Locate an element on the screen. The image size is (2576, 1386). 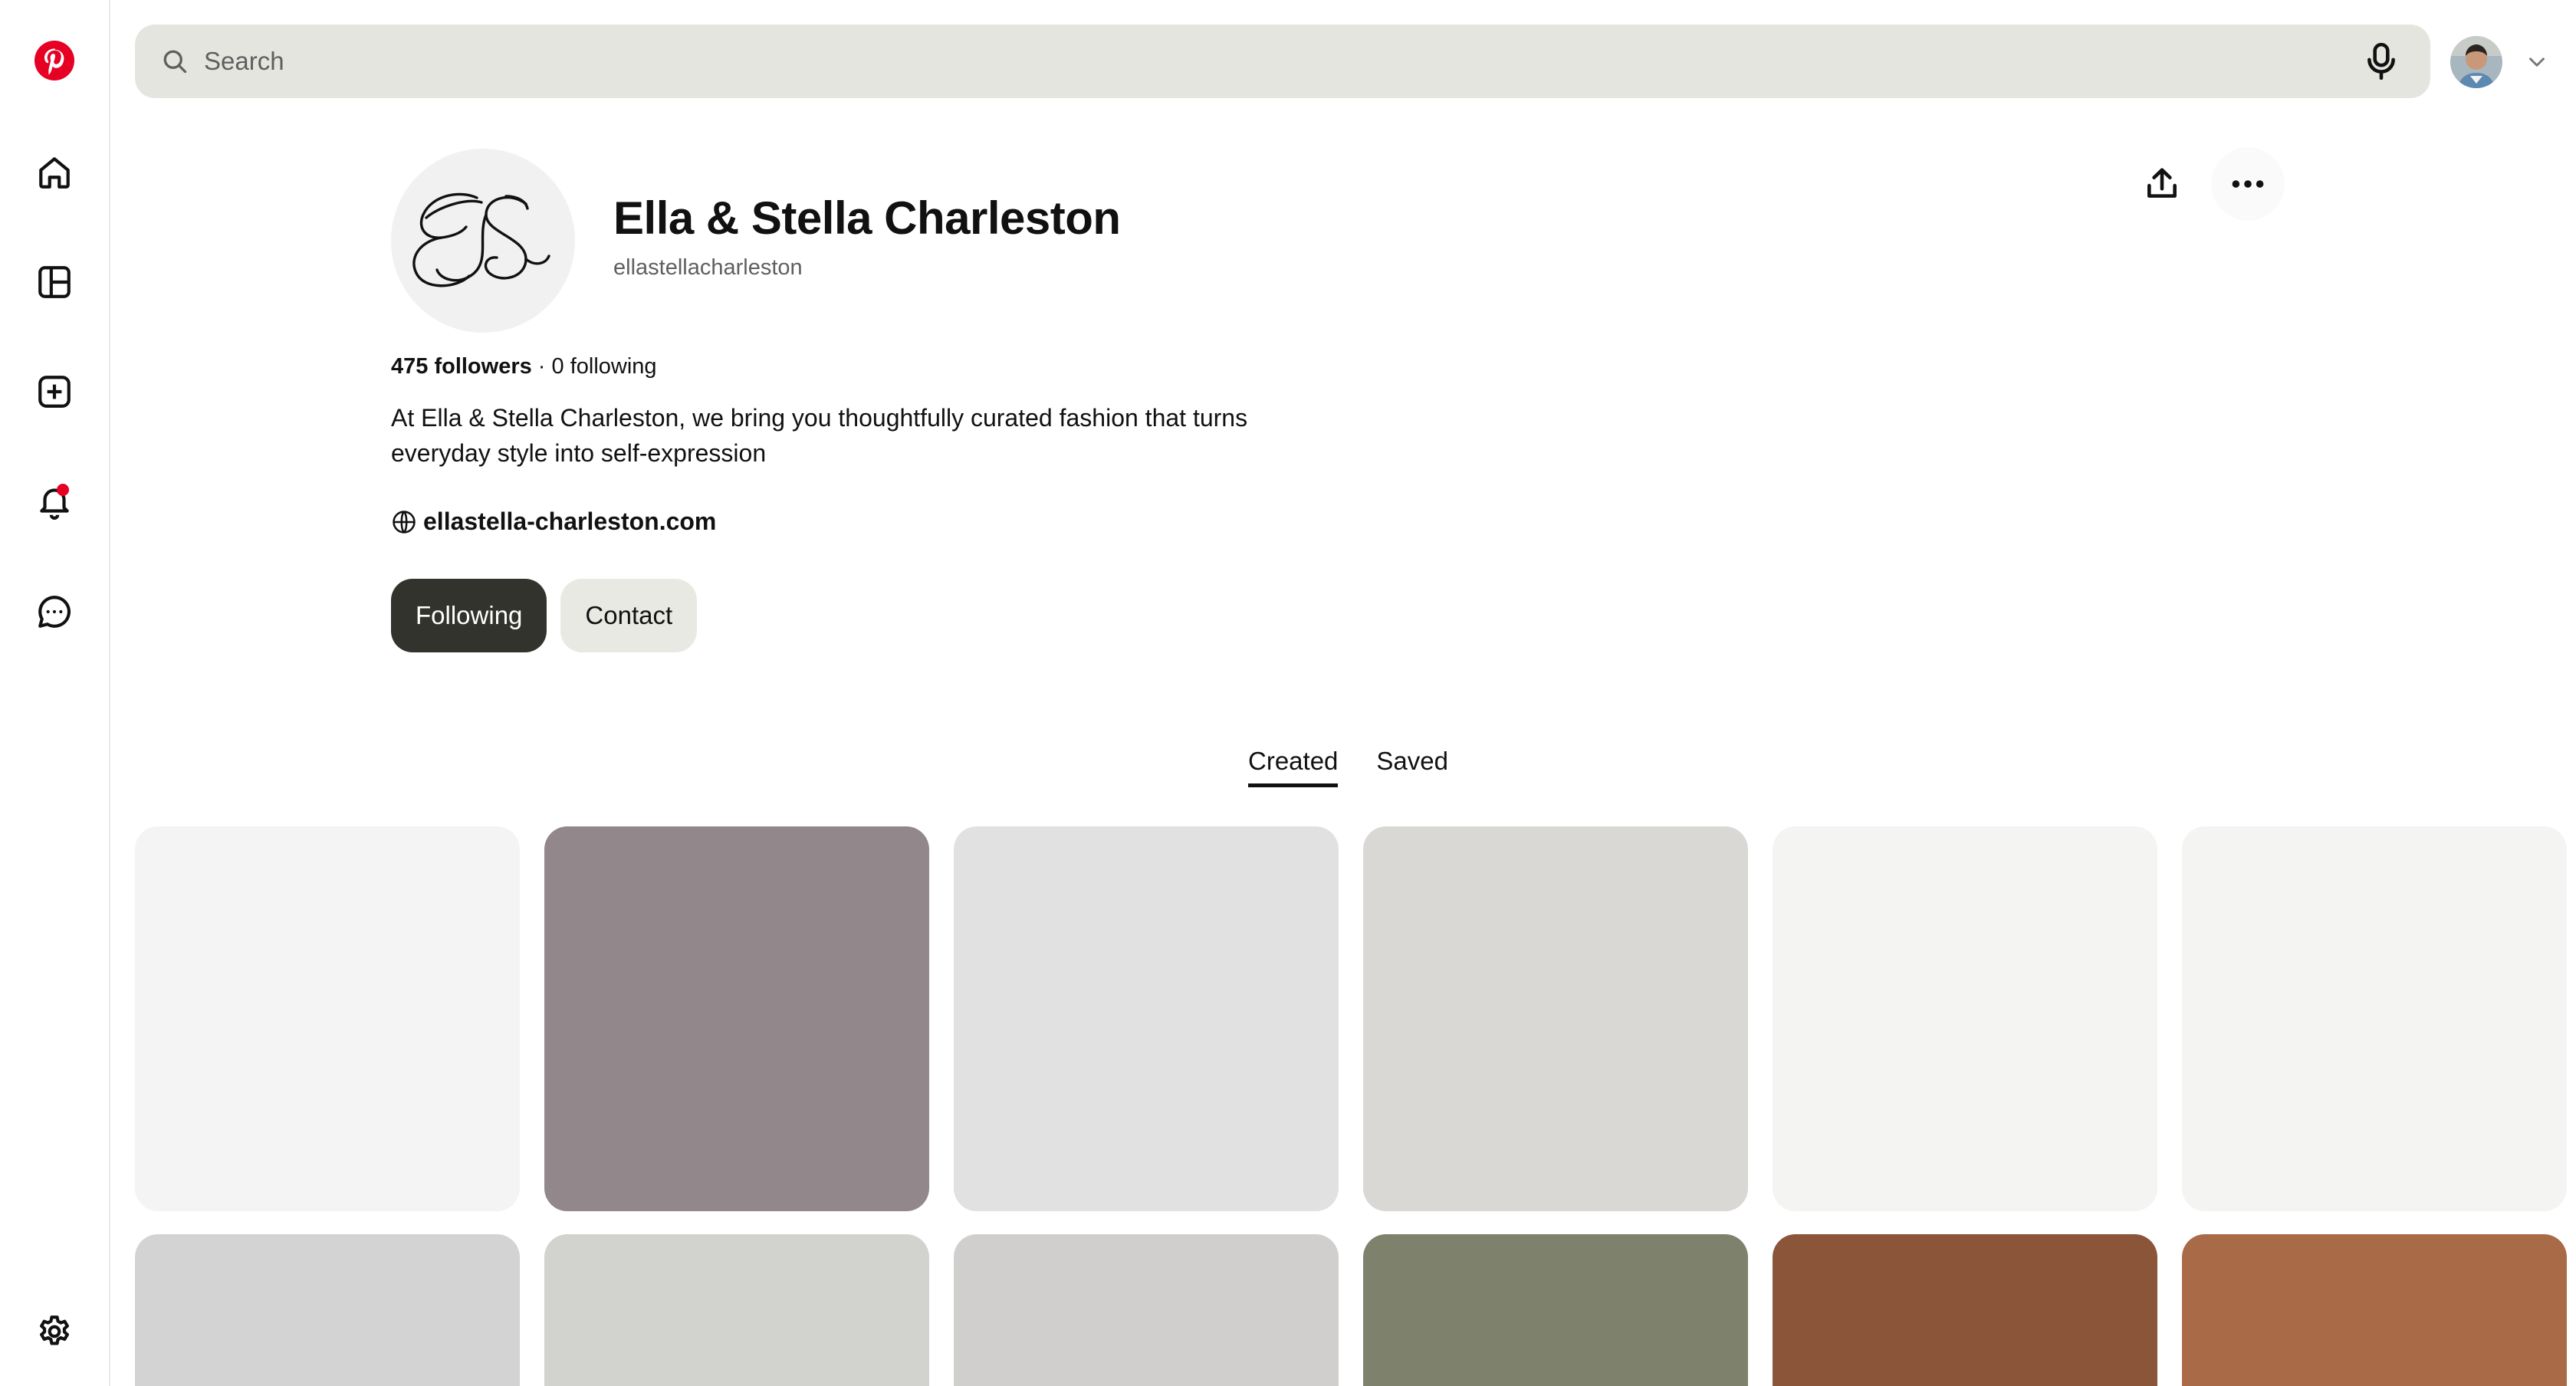
contact-button: Contact is located at coordinates (629, 615).